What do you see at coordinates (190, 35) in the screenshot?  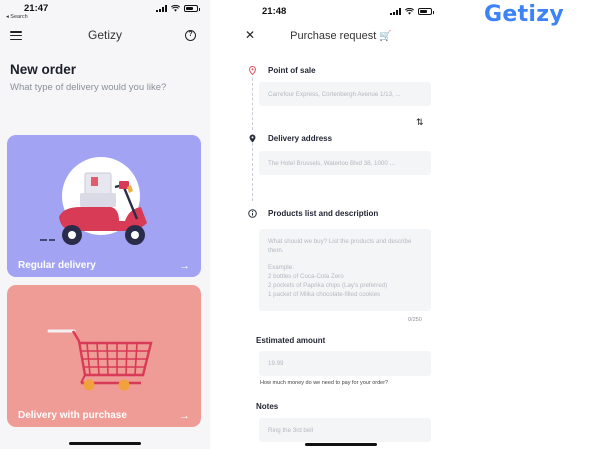 I see `help-icon: ?` at bounding box center [190, 35].